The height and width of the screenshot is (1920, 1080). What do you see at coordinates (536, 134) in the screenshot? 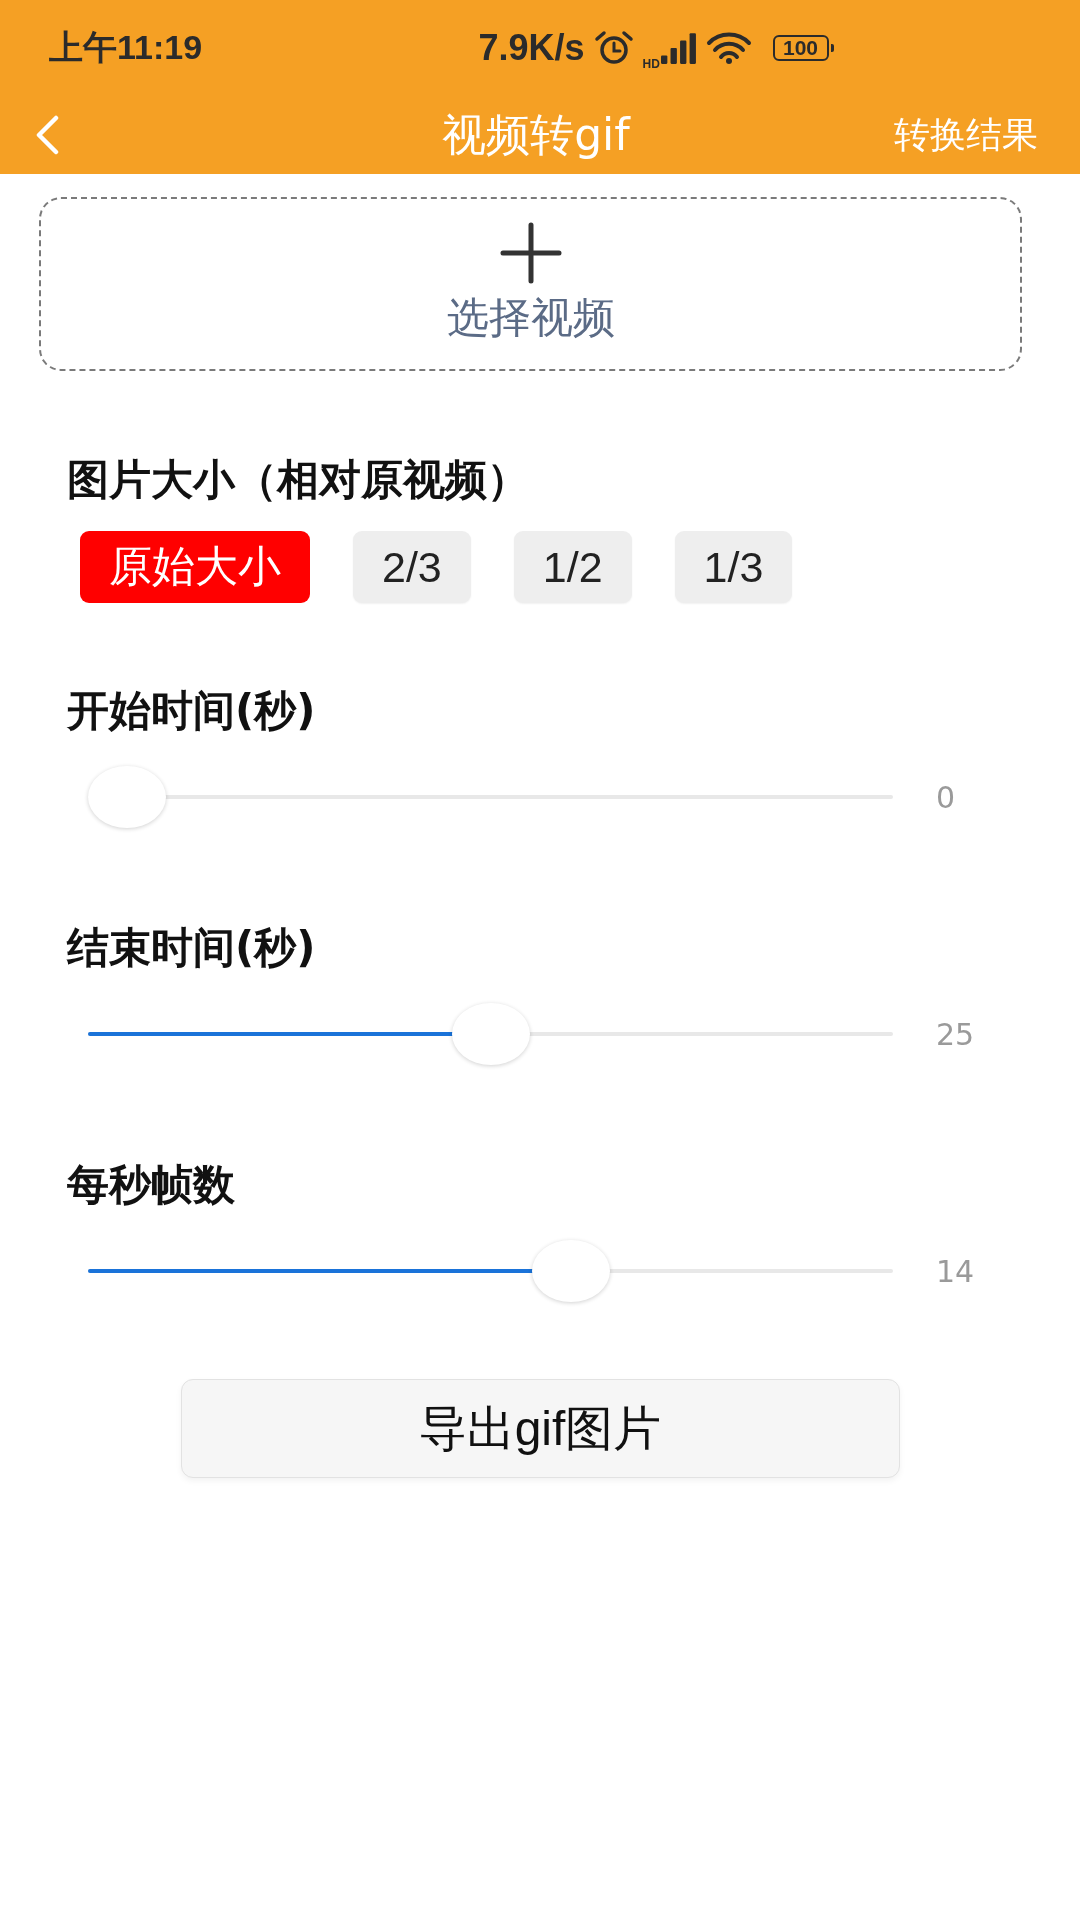
I see `page-title: 视频转gif` at bounding box center [536, 134].